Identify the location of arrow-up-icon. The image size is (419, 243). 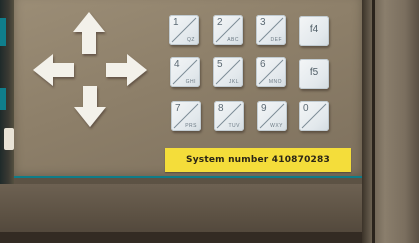
(89, 33).